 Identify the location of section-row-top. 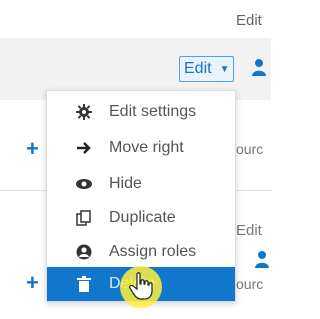
(135, 19).